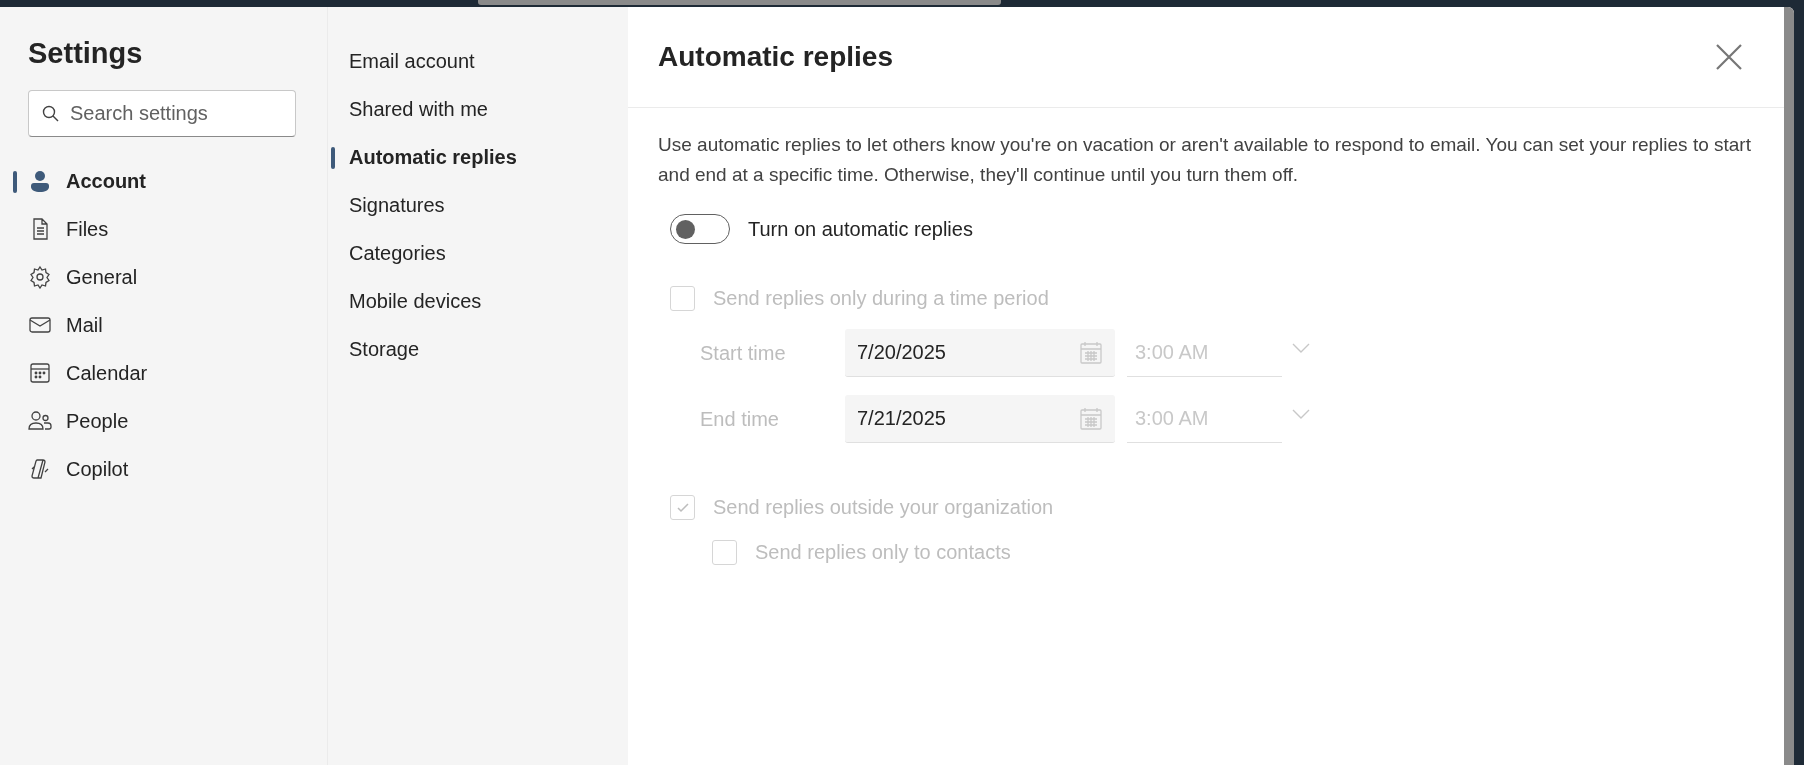  Describe the element at coordinates (883, 552) in the screenshot. I see `checkbox-label: Send replies only to contacts` at that location.